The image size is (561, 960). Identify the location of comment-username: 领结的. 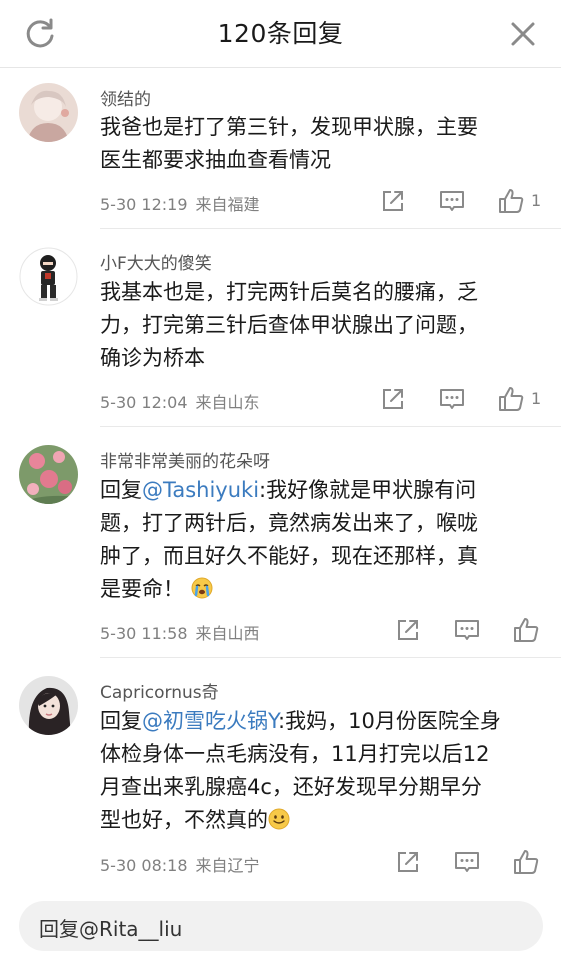
(125, 97).